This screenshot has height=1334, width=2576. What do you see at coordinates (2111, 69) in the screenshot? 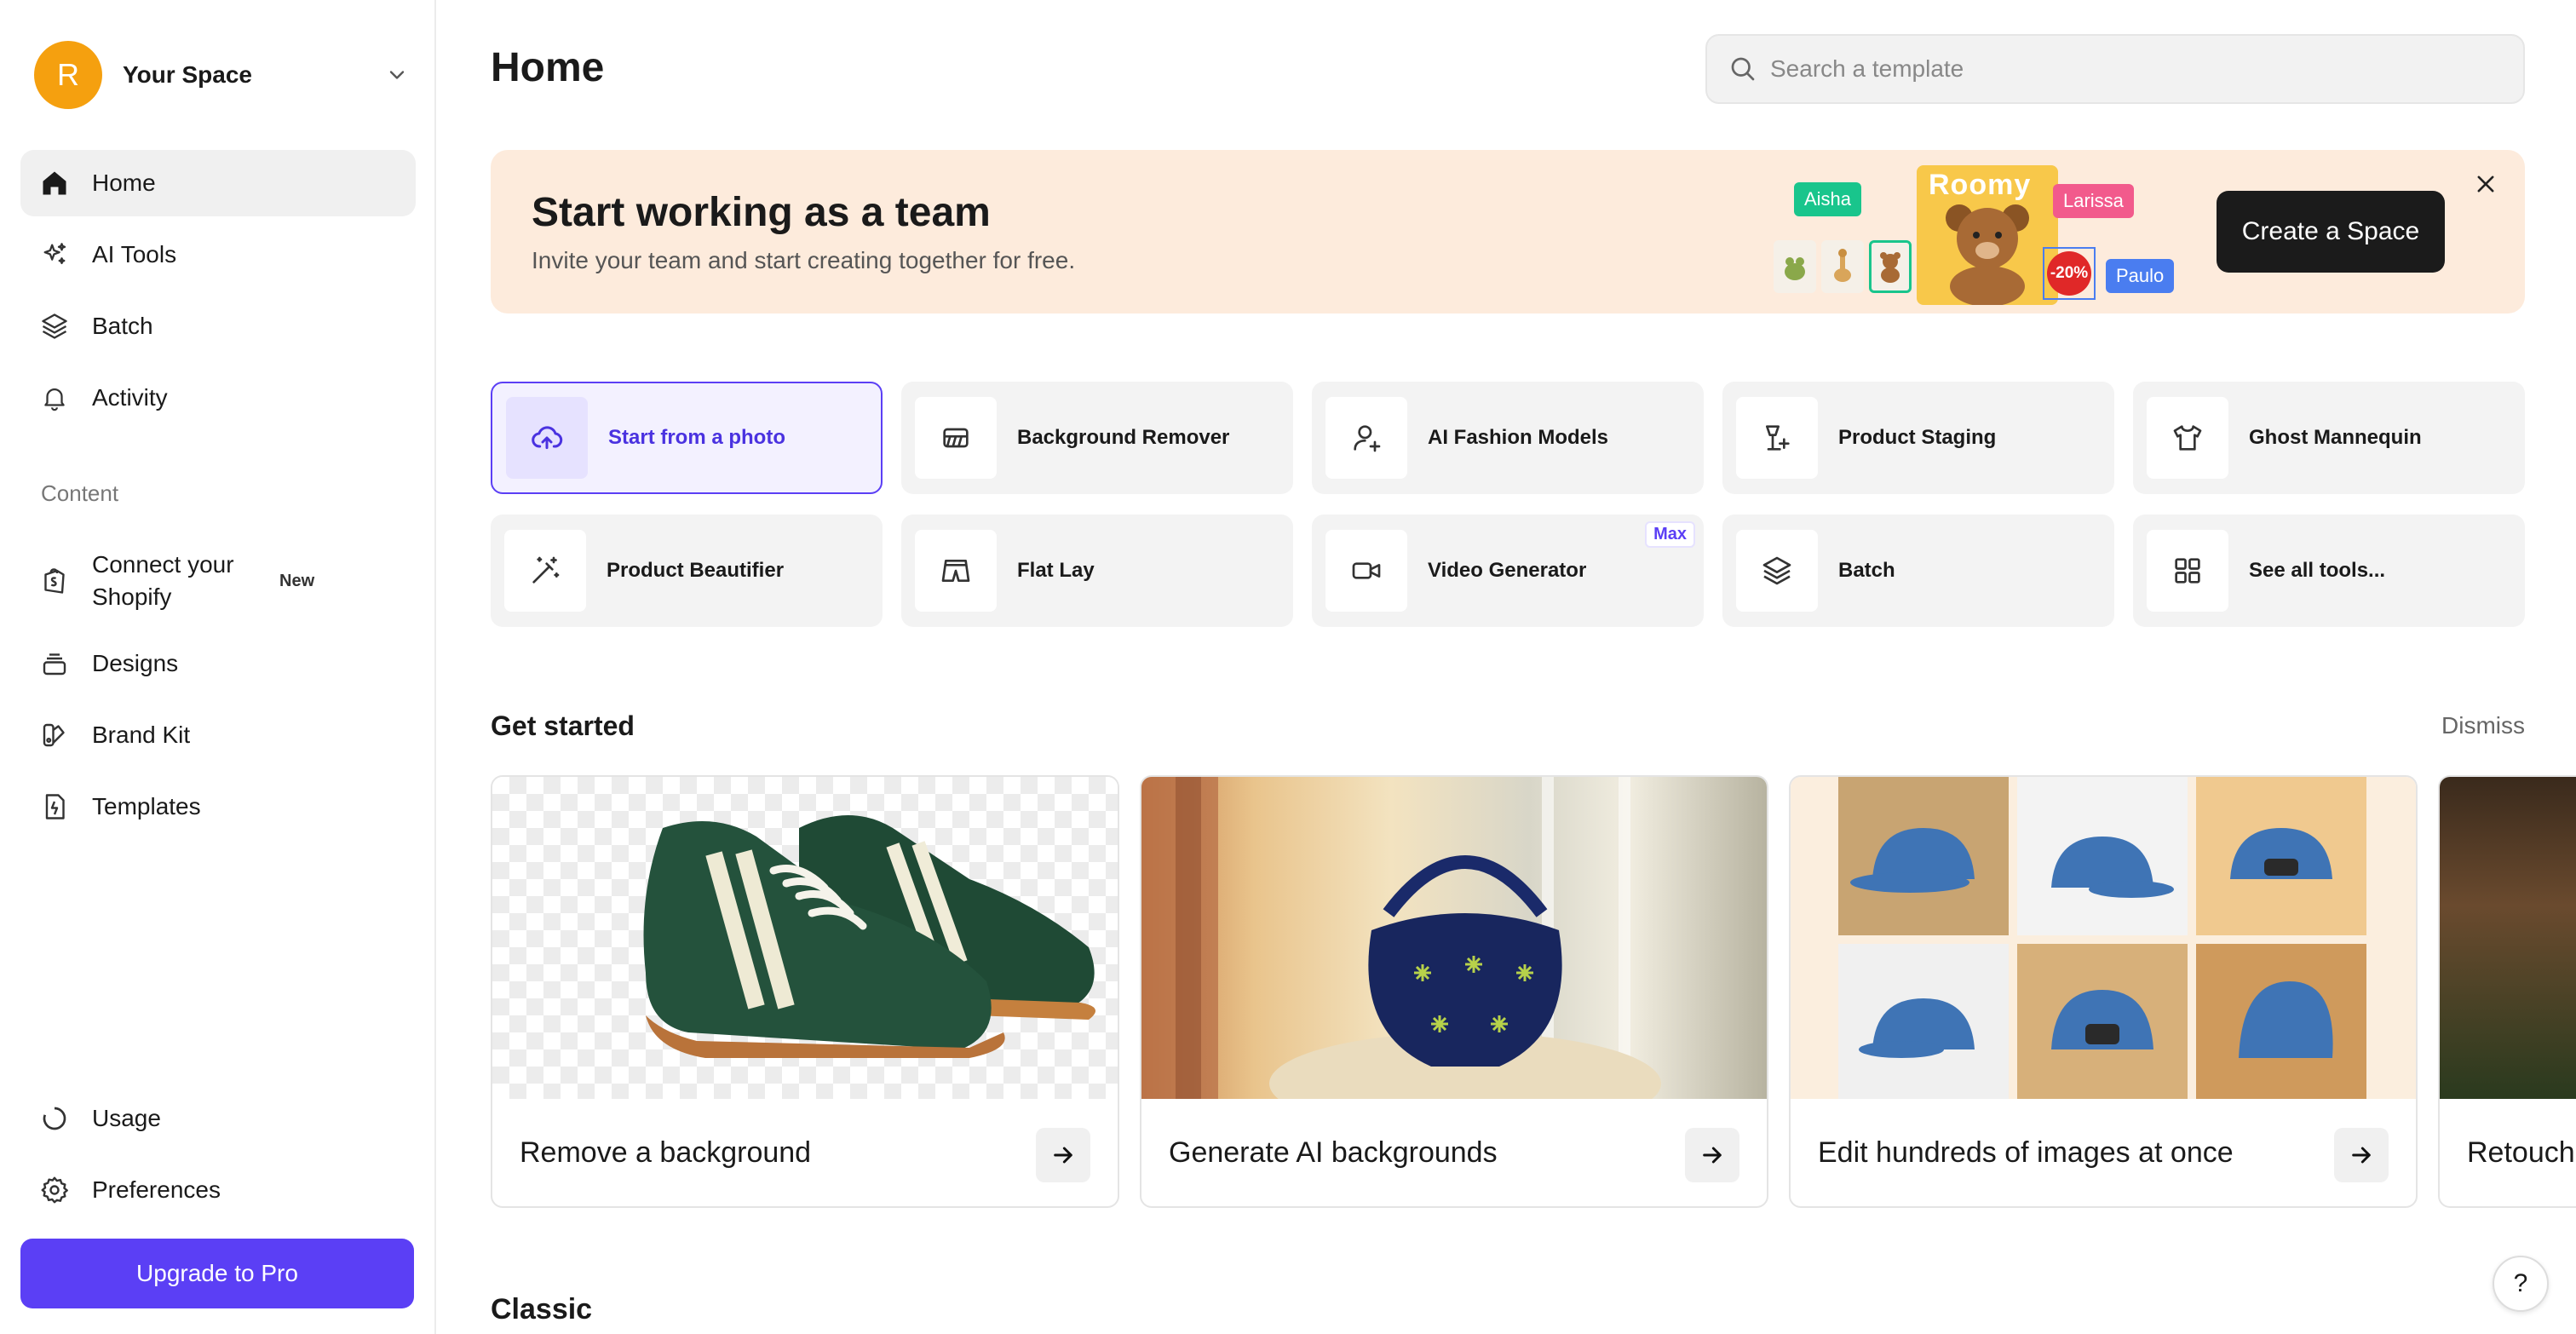
I see `search-input` at bounding box center [2111, 69].